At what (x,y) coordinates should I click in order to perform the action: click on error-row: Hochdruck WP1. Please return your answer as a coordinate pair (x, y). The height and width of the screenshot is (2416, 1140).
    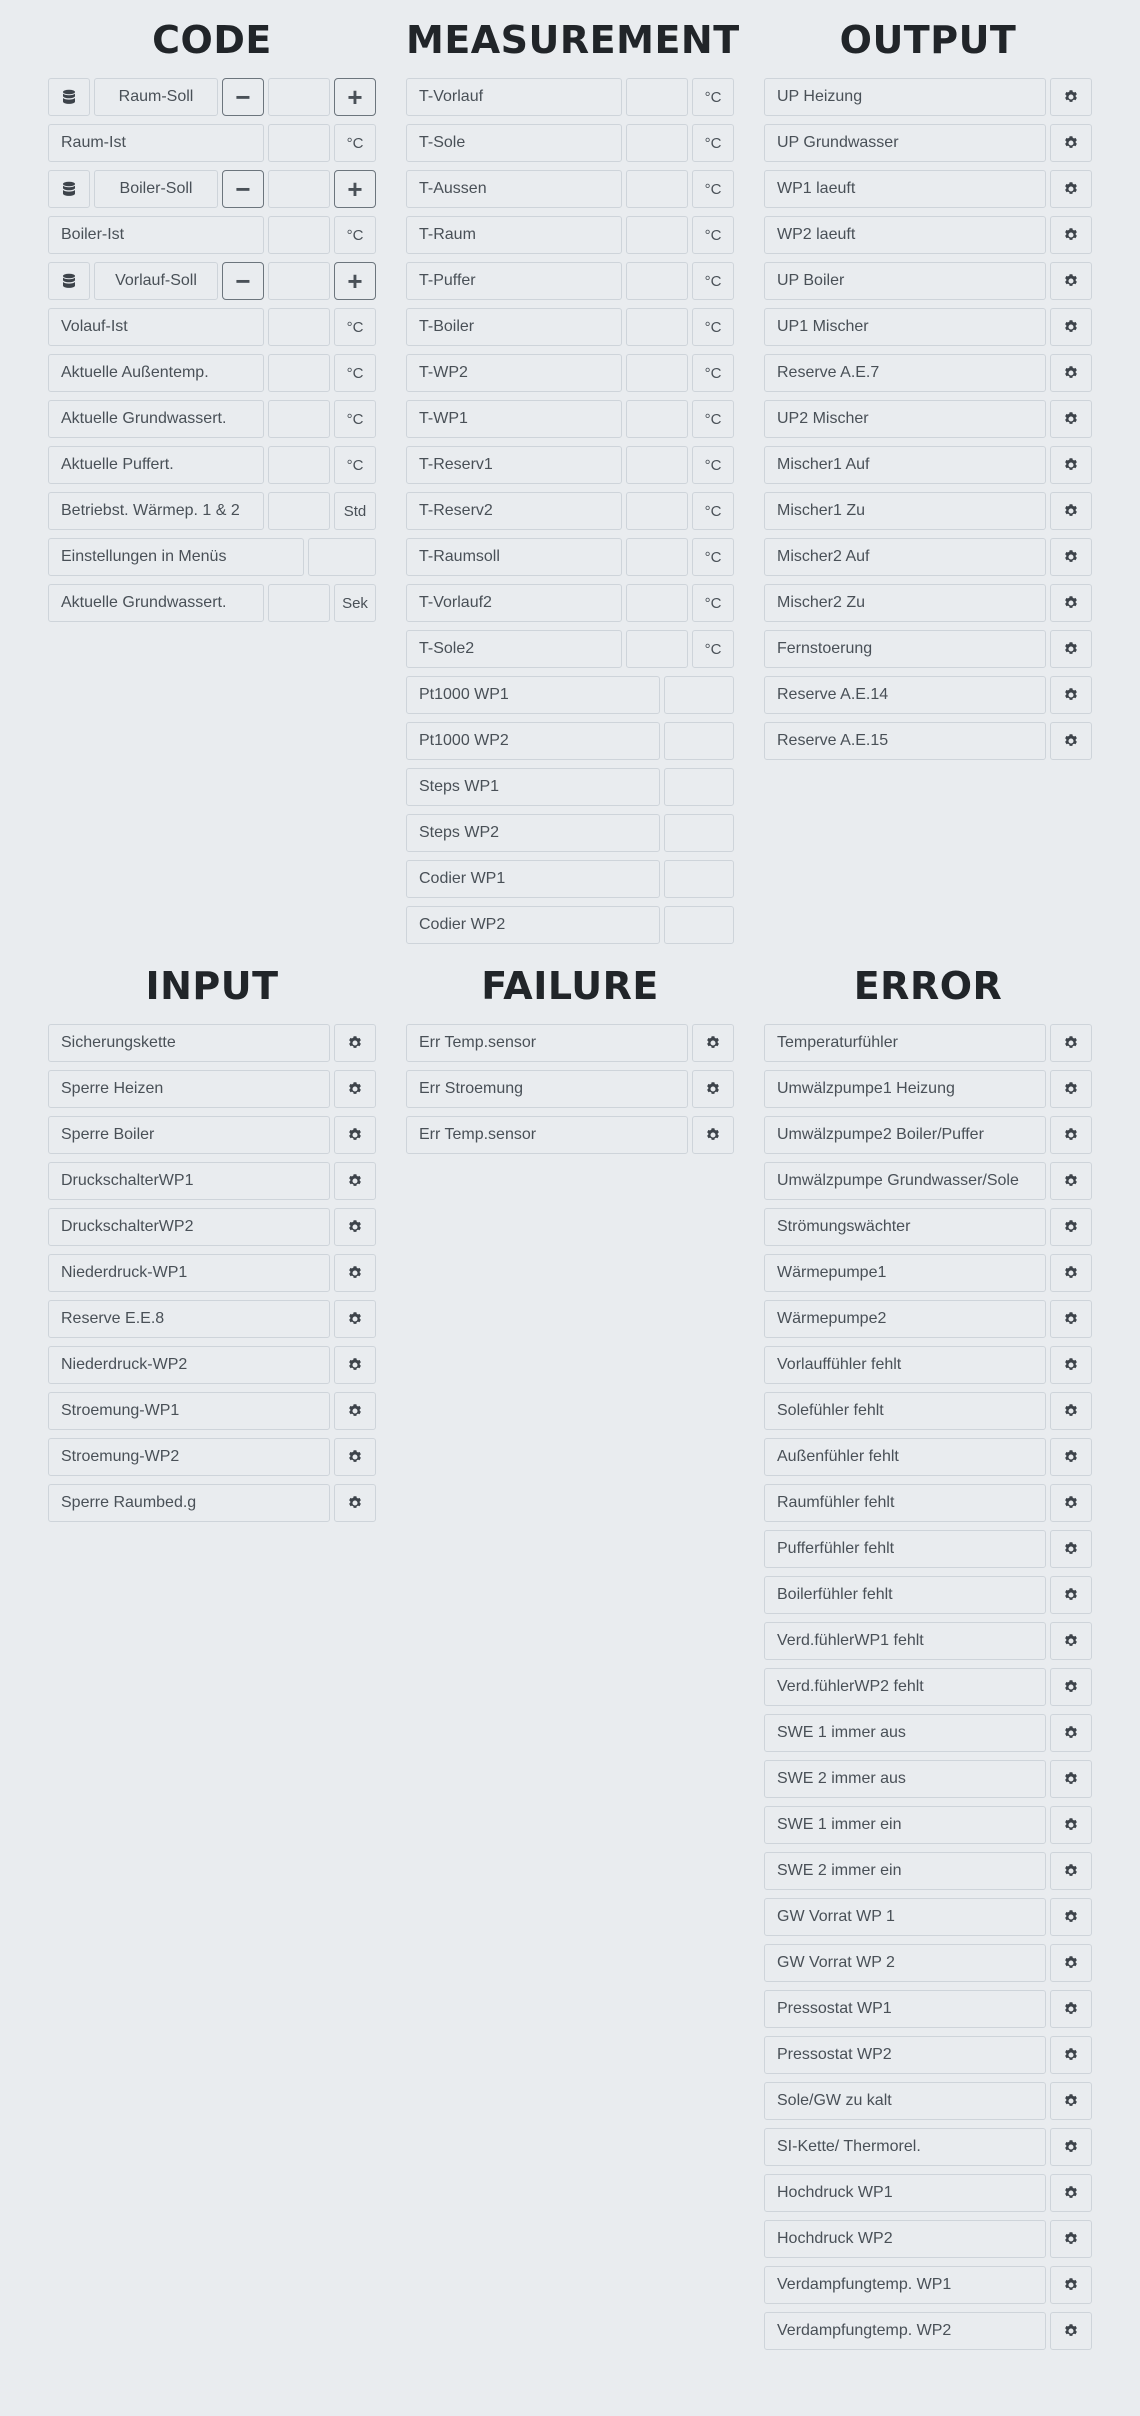
    Looking at the image, I should click on (928, 2193).